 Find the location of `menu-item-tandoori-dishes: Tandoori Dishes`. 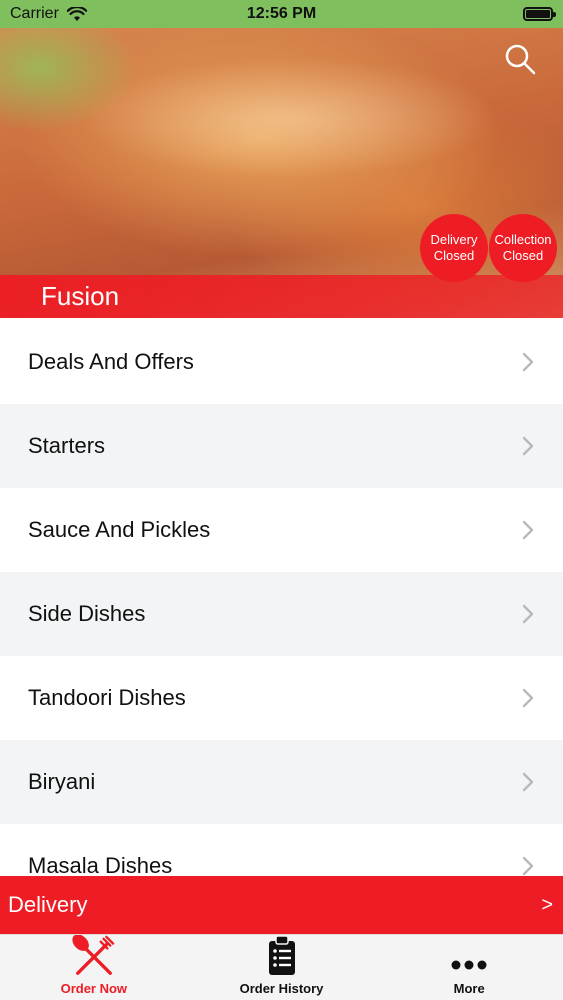

menu-item-tandoori-dishes: Tandoori Dishes is located at coordinates (281, 698).